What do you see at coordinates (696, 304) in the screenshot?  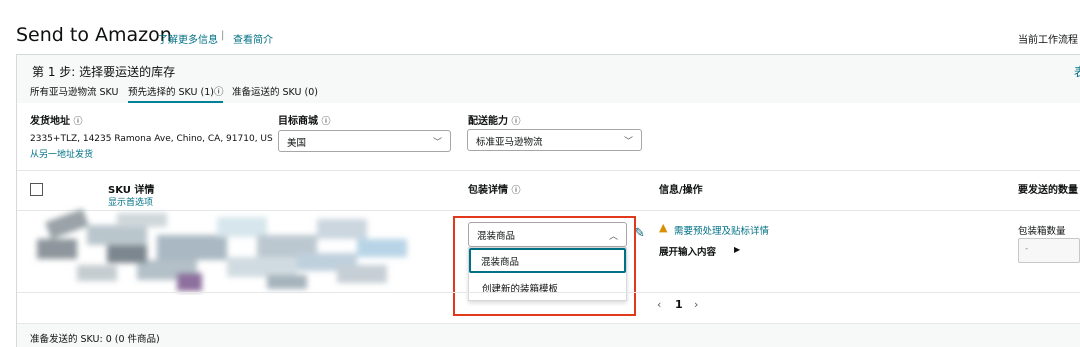 I see `pagination-next-button: ›` at bounding box center [696, 304].